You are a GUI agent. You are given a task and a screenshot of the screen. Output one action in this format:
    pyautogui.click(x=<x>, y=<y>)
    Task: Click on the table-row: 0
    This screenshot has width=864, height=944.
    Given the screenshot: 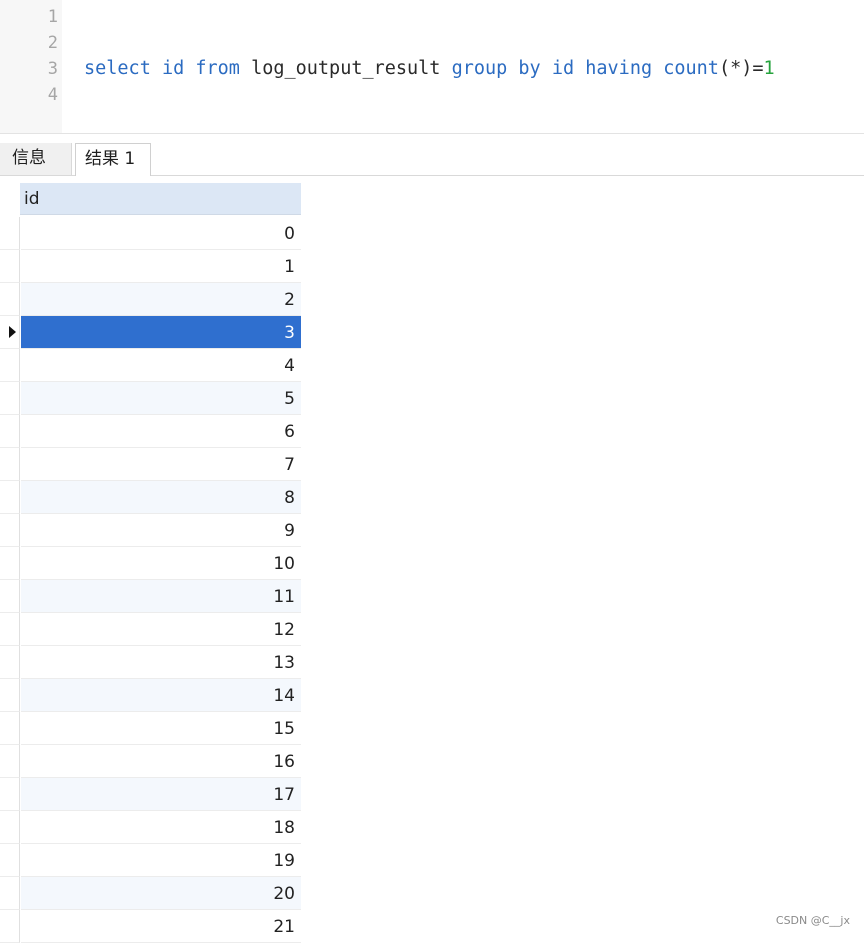 What is the action you would take?
    pyautogui.click(x=151, y=233)
    